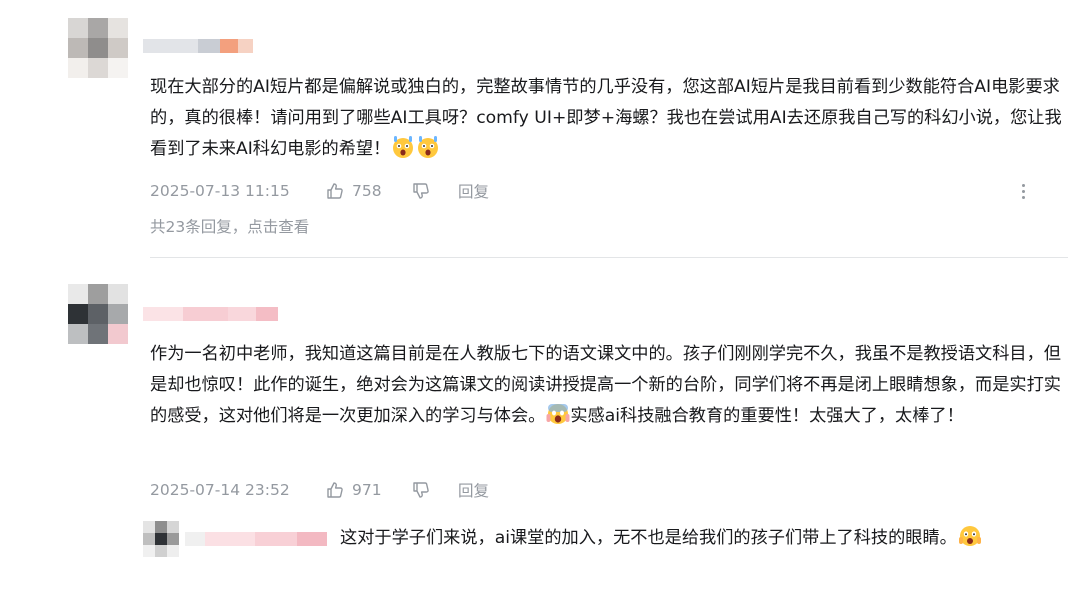  I want to click on comment-meta: 2025-07-14 23:52 971 回复, so click(319, 490).